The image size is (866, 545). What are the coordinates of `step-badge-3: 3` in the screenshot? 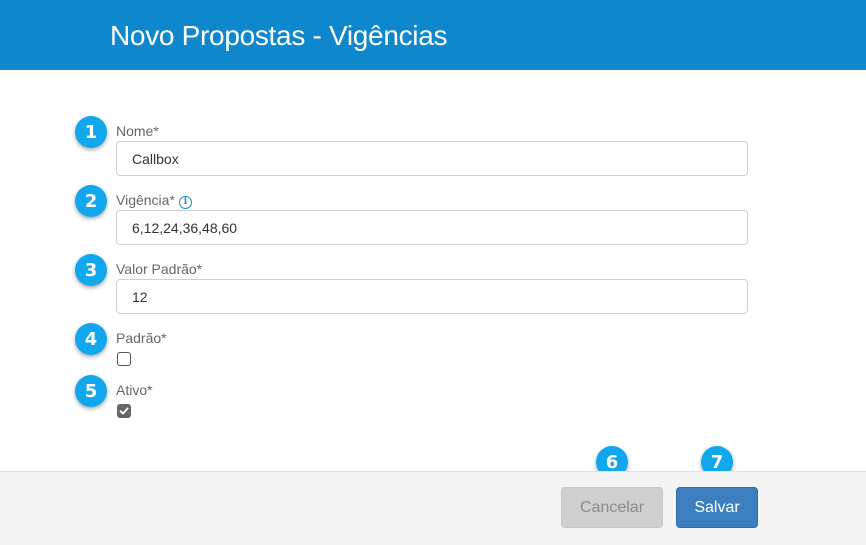 It's located at (91, 270).